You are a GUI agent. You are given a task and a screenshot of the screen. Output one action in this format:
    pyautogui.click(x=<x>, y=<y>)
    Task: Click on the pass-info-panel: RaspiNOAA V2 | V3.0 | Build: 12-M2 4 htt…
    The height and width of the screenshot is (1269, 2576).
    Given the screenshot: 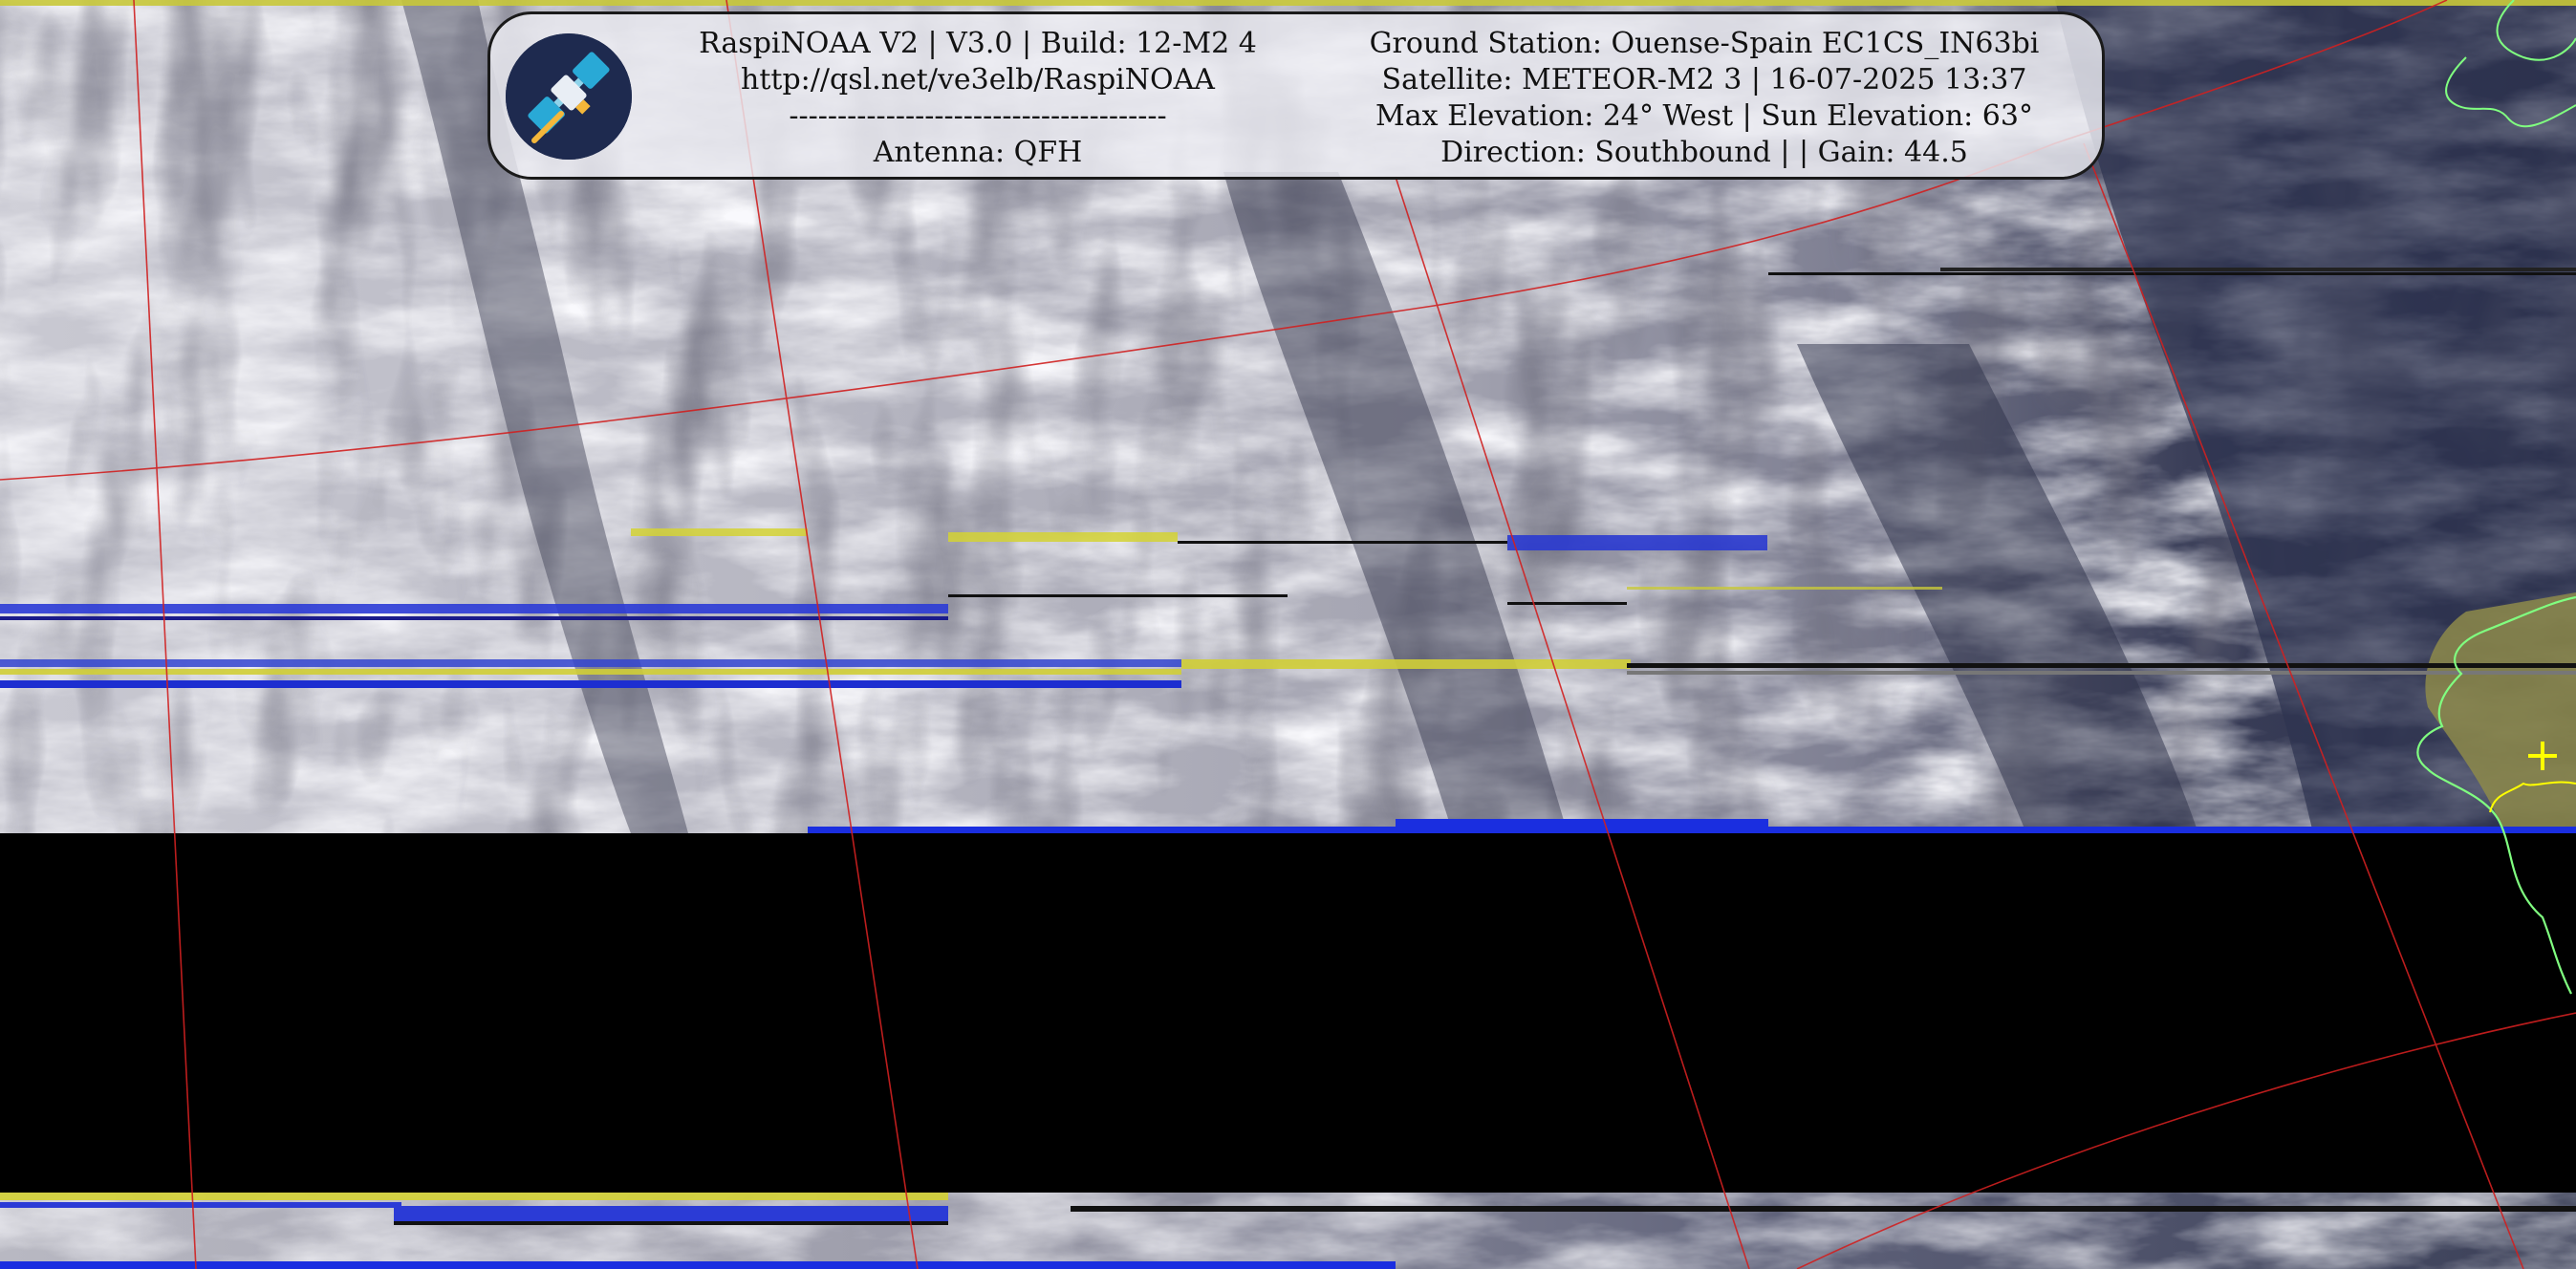 What is the action you would take?
    pyautogui.click(x=1296, y=95)
    